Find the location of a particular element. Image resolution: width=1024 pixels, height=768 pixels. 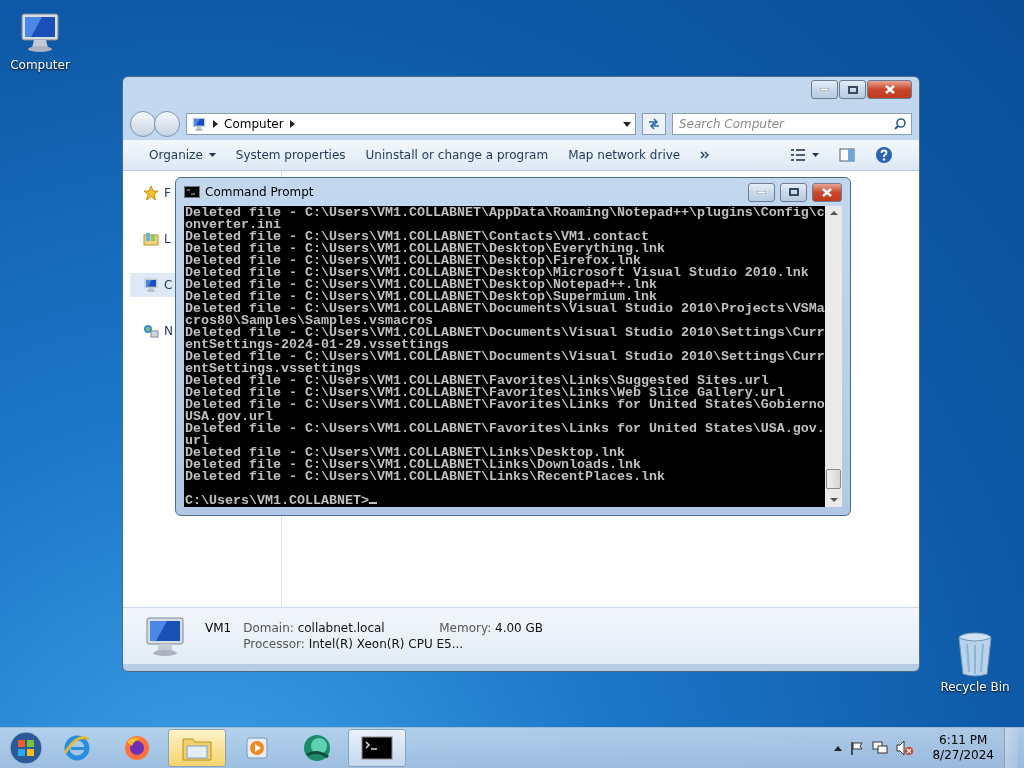

star-icon is located at coordinates (151, 193).